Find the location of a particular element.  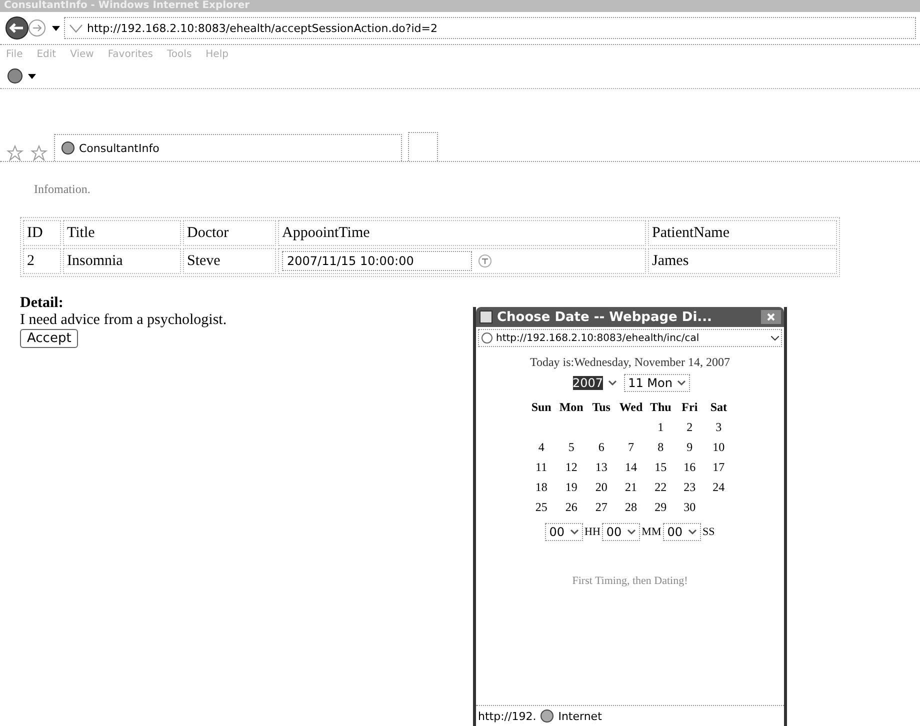

day-cell: 18 is located at coordinates (541, 487).